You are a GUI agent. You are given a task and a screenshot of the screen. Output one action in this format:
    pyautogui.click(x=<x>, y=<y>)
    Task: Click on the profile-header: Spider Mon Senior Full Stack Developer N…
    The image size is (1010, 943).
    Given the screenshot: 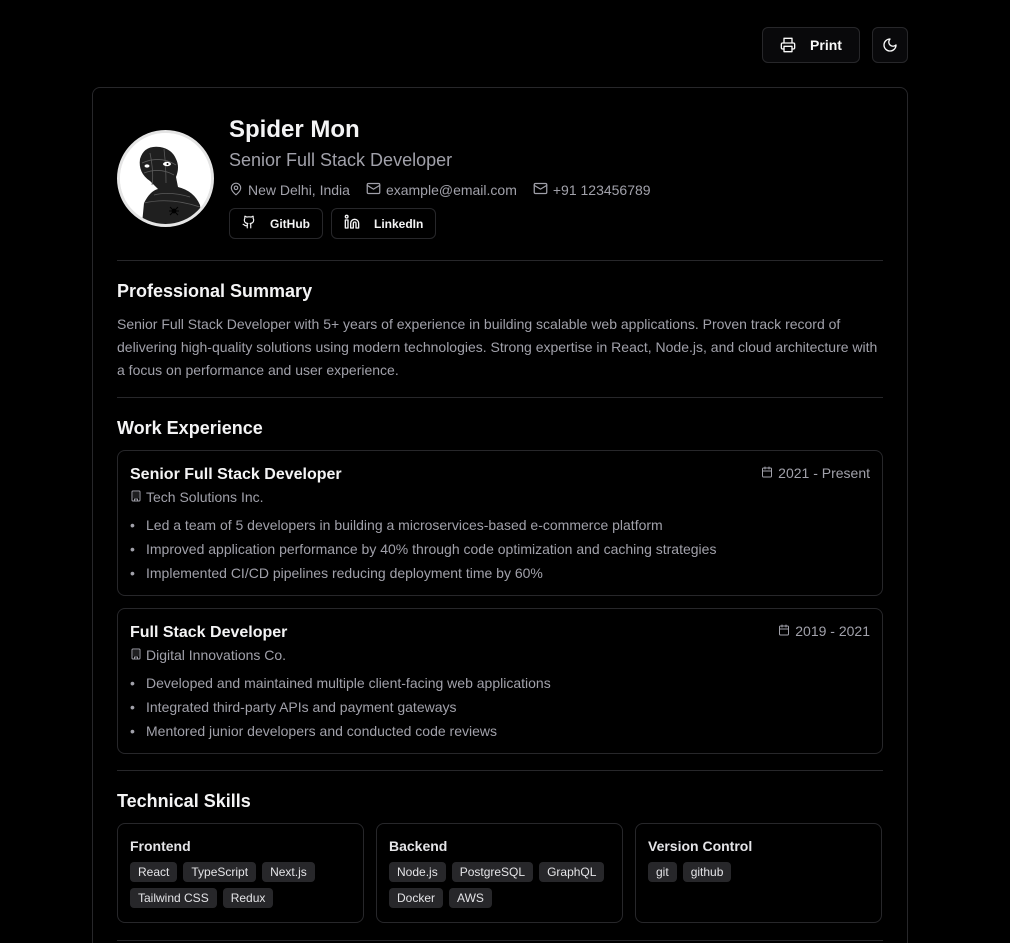 What is the action you would take?
    pyautogui.click(x=384, y=177)
    